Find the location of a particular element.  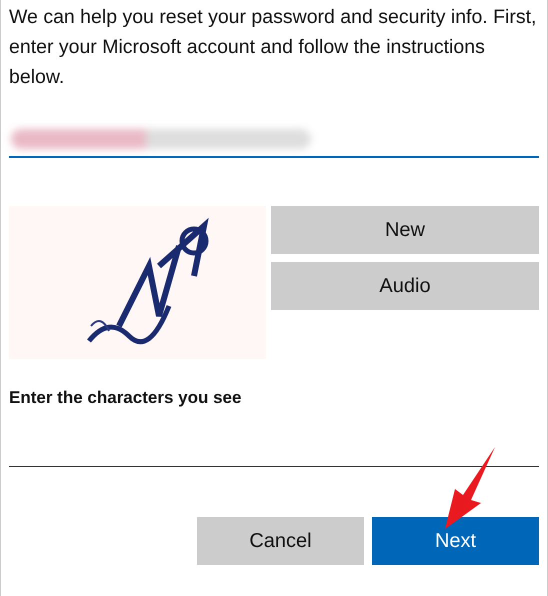

captcha-button: Audio is located at coordinates (405, 286).